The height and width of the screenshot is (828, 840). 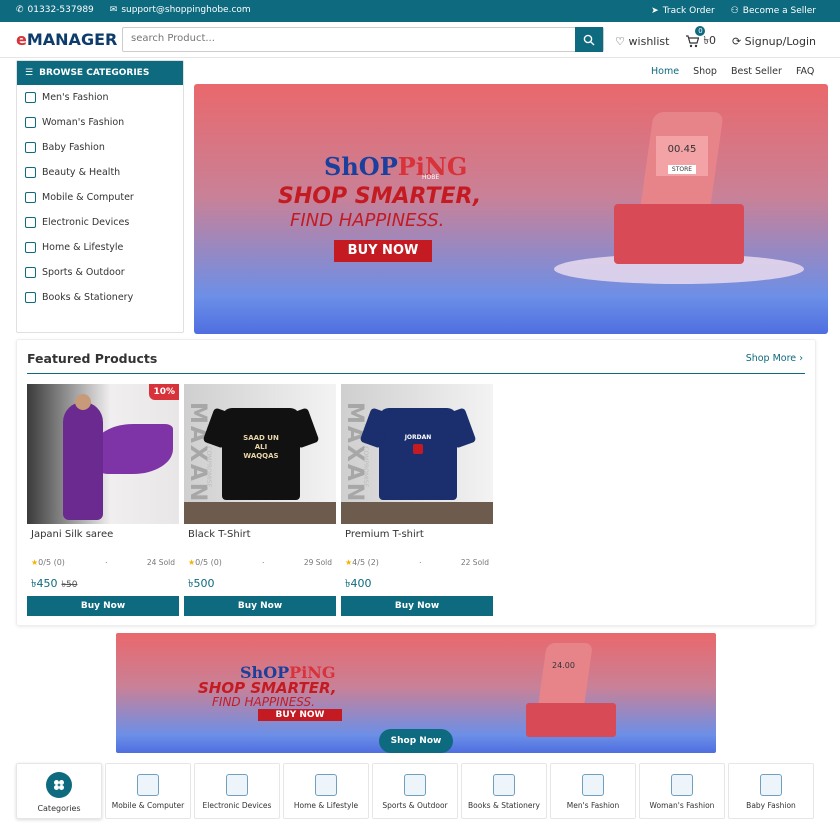 I want to click on black-tshirt-illustration: SAAD UN ALI WAQQAS, so click(x=261, y=453).